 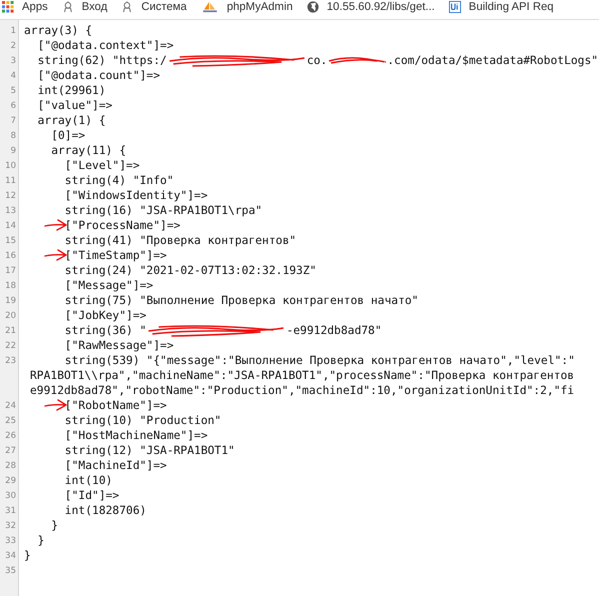 What do you see at coordinates (13, 105) in the screenshot?
I see `line-number: 6` at bounding box center [13, 105].